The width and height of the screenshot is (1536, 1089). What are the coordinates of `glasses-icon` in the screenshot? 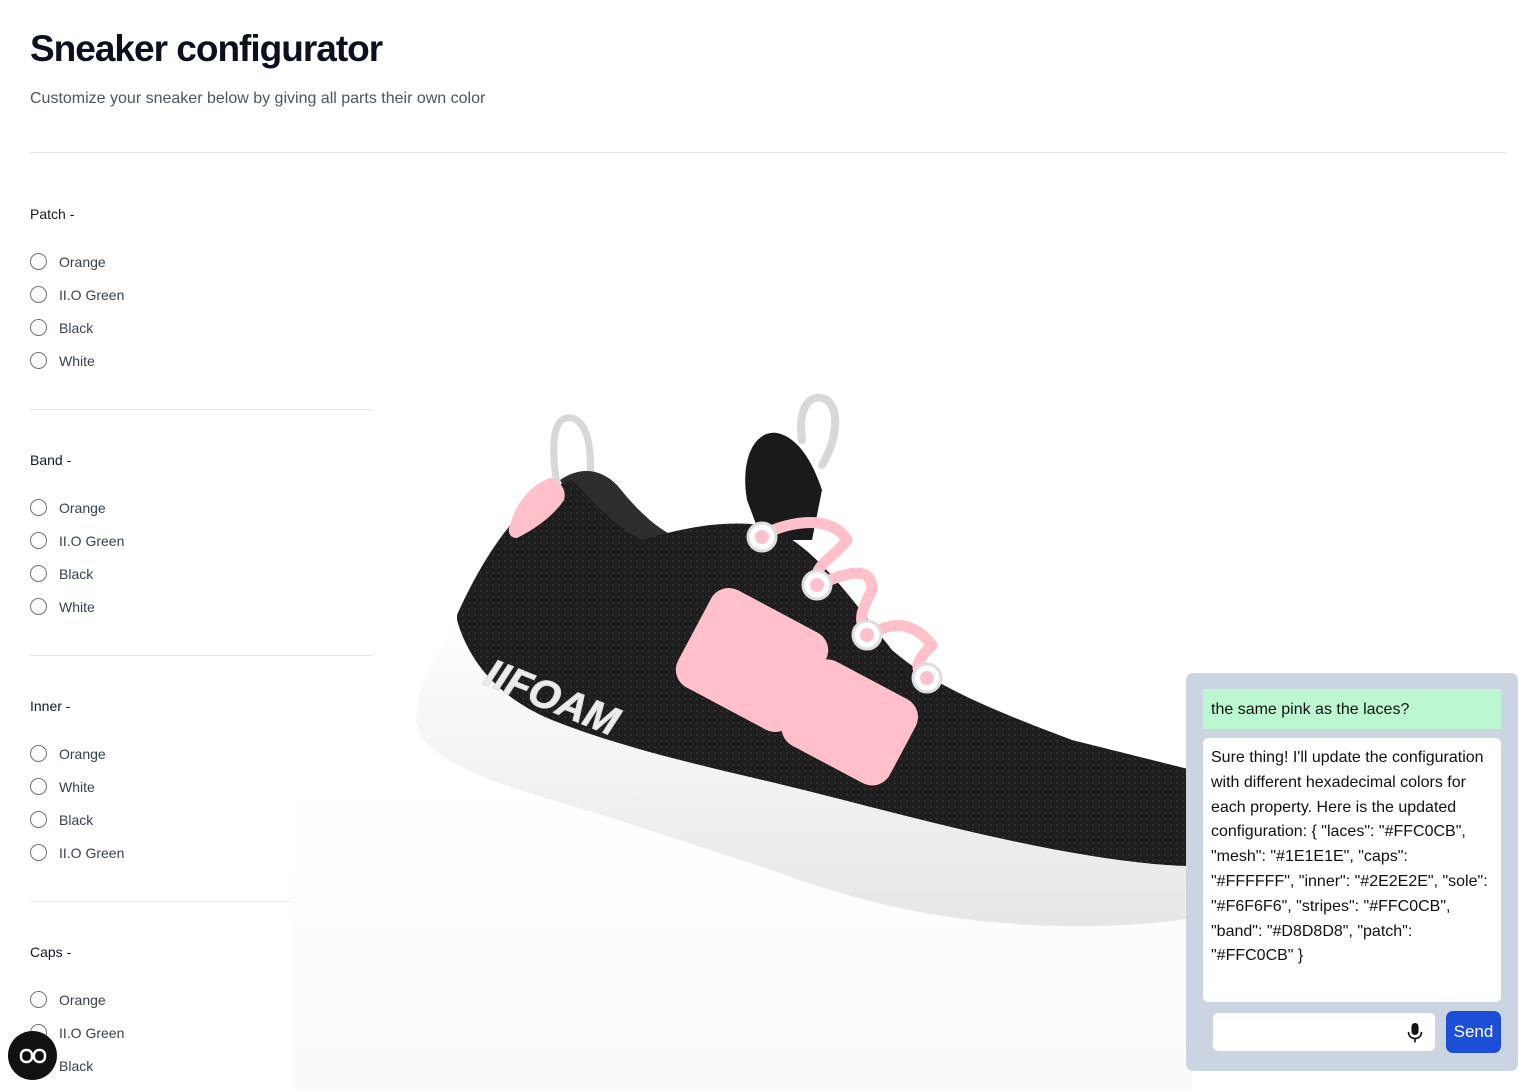 It's located at (32, 1055).